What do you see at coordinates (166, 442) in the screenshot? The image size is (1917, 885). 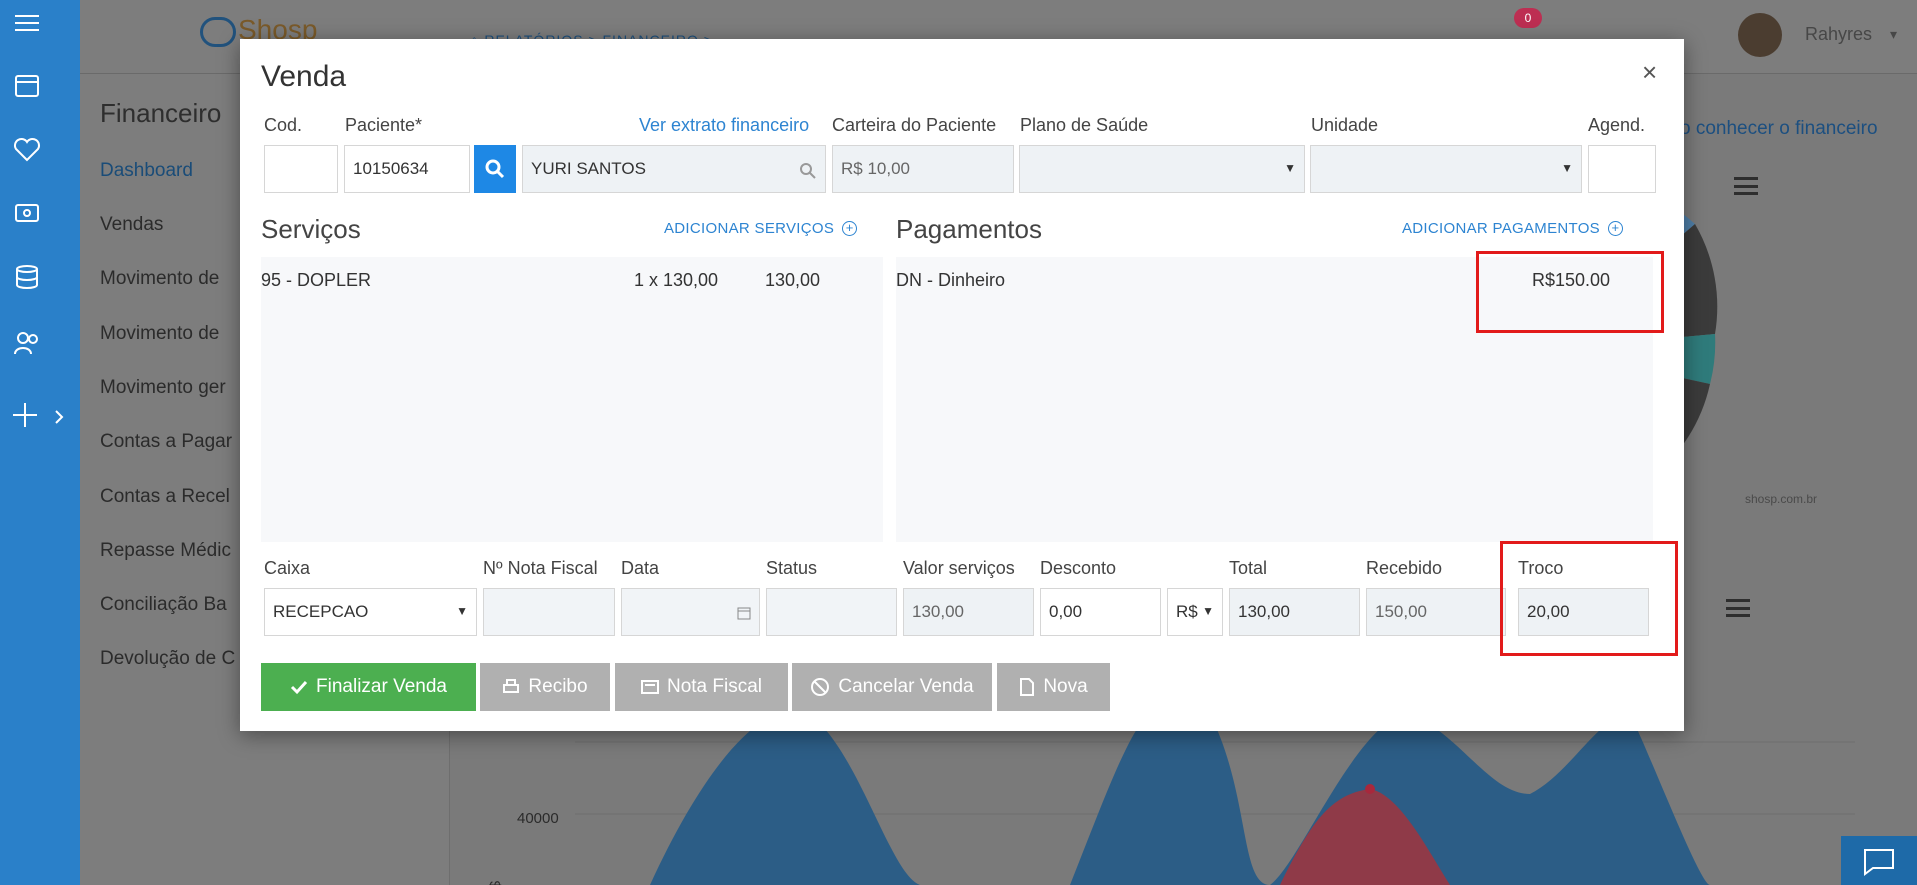 I see `nav-item-contas-pagar: Contas a Pagar` at bounding box center [166, 442].